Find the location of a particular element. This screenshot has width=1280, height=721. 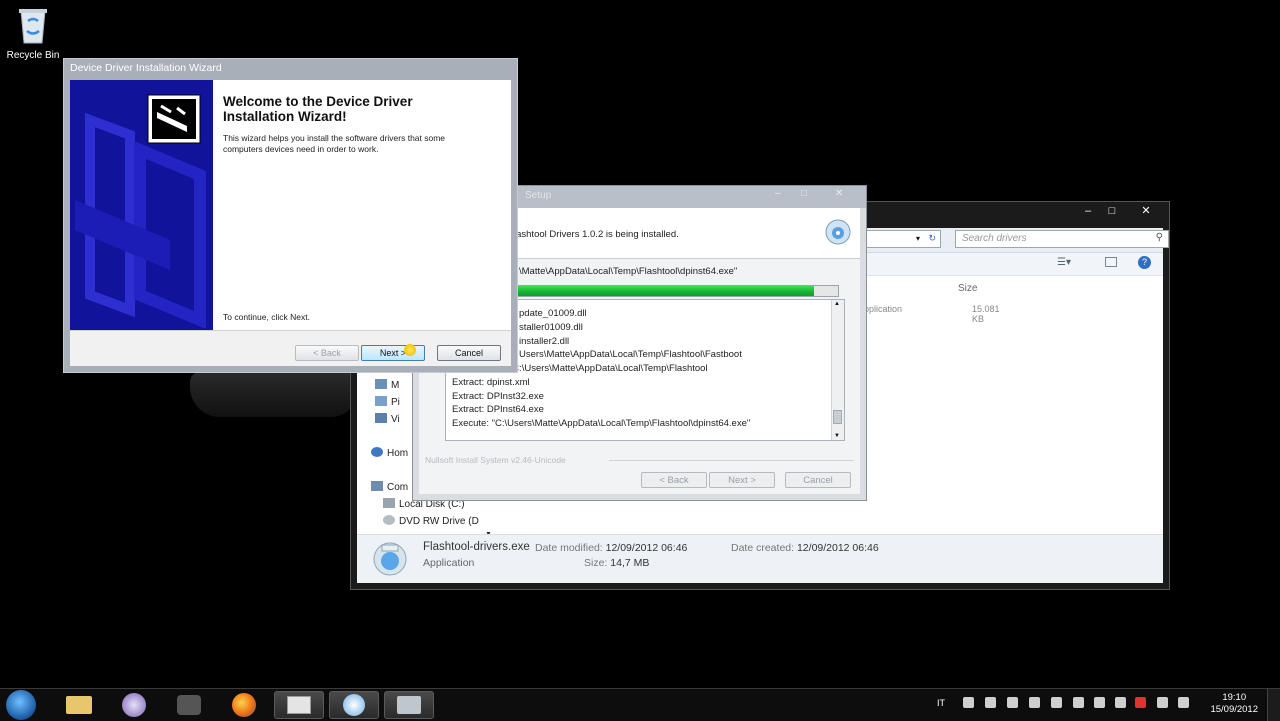

preview-pane-icon is located at coordinates (1111, 262).